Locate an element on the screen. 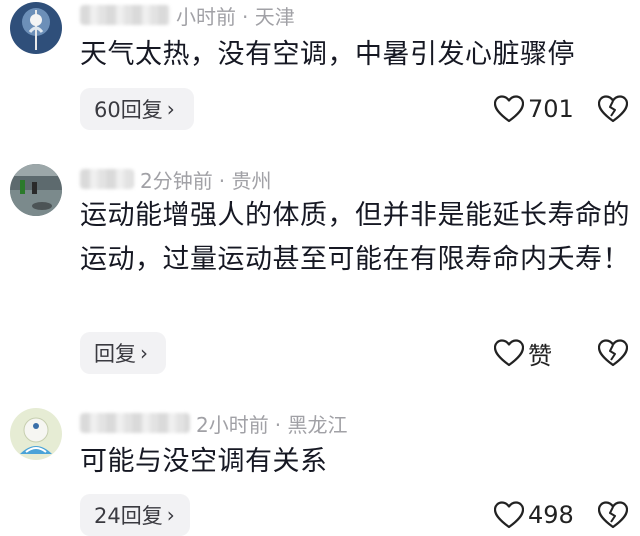 The image size is (640, 536). comment-time: 2小时前 is located at coordinates (232, 424).